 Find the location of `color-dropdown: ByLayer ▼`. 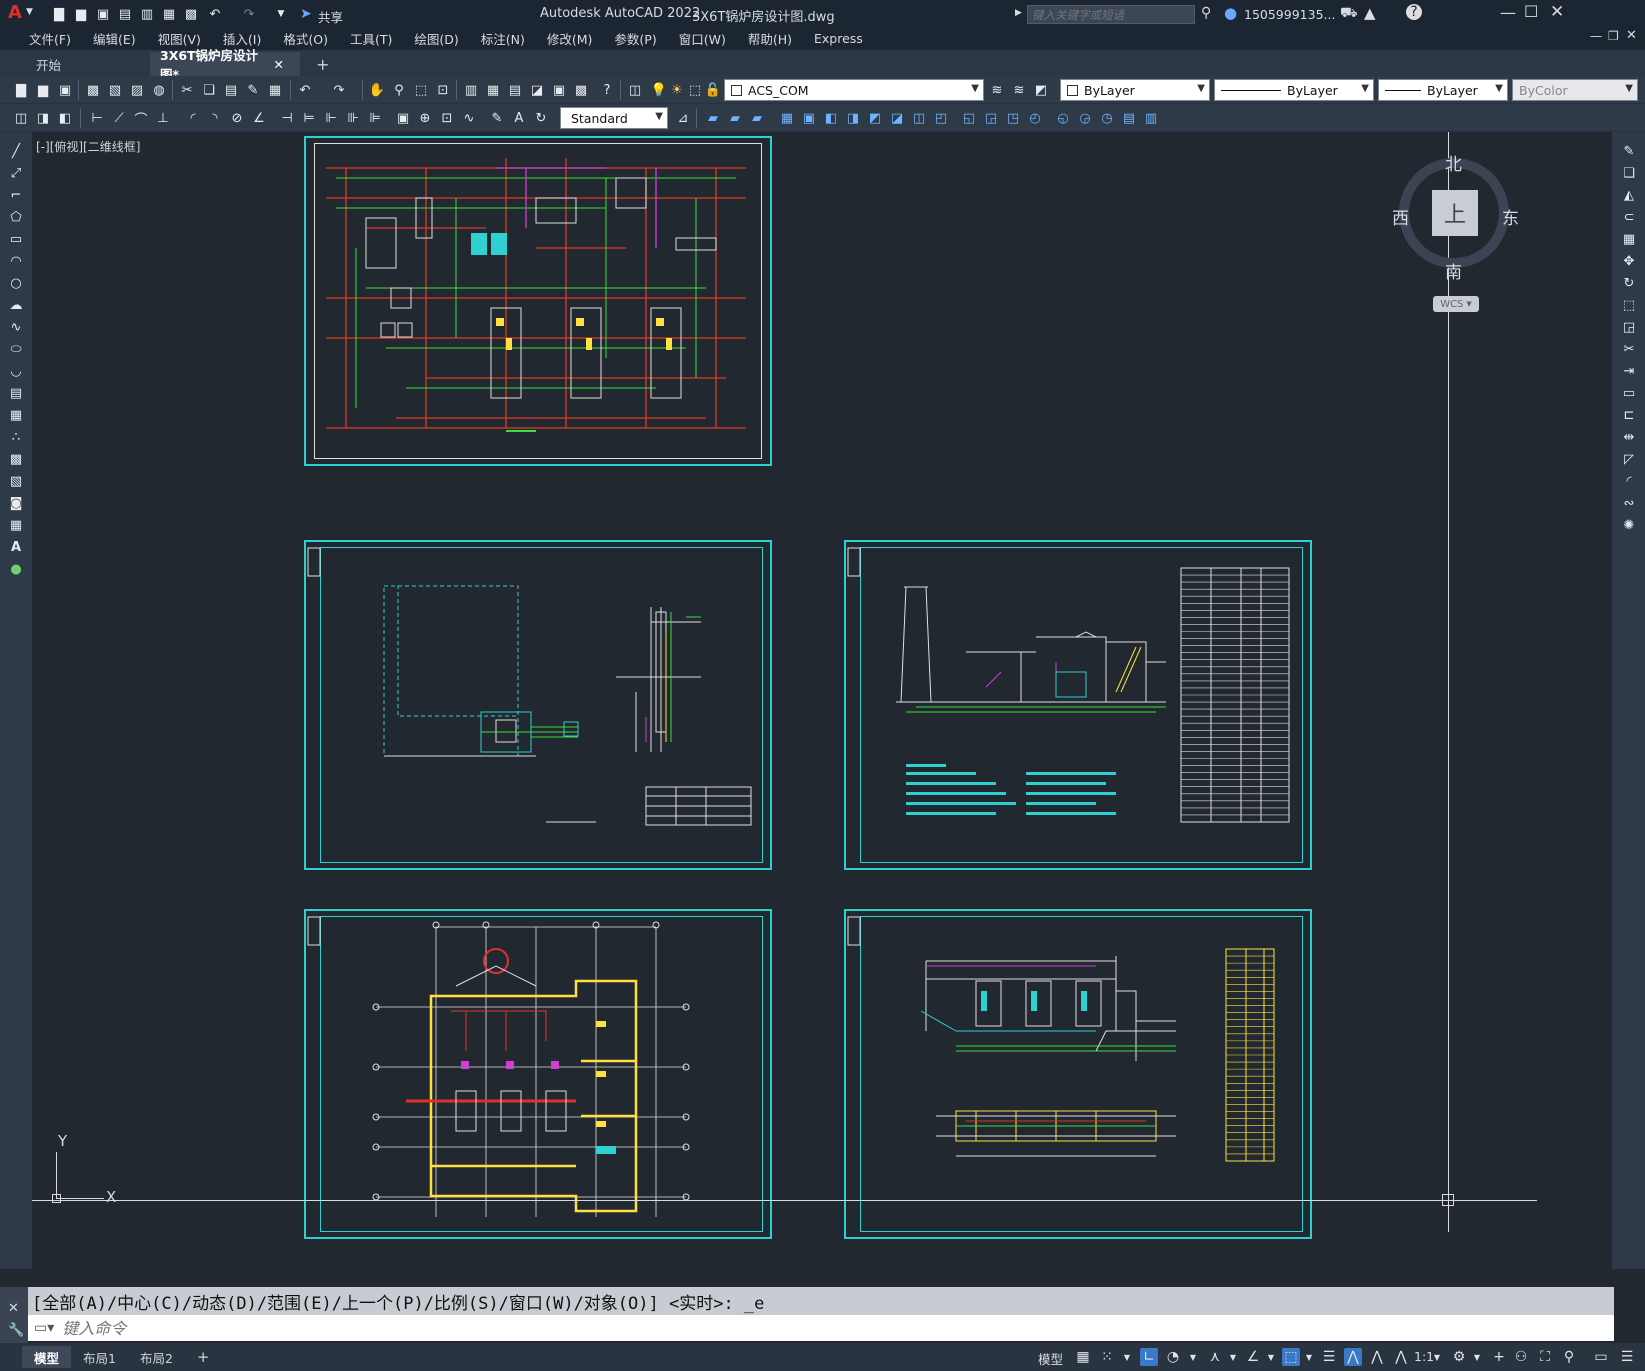

color-dropdown: ByLayer ▼ is located at coordinates (1135, 90).